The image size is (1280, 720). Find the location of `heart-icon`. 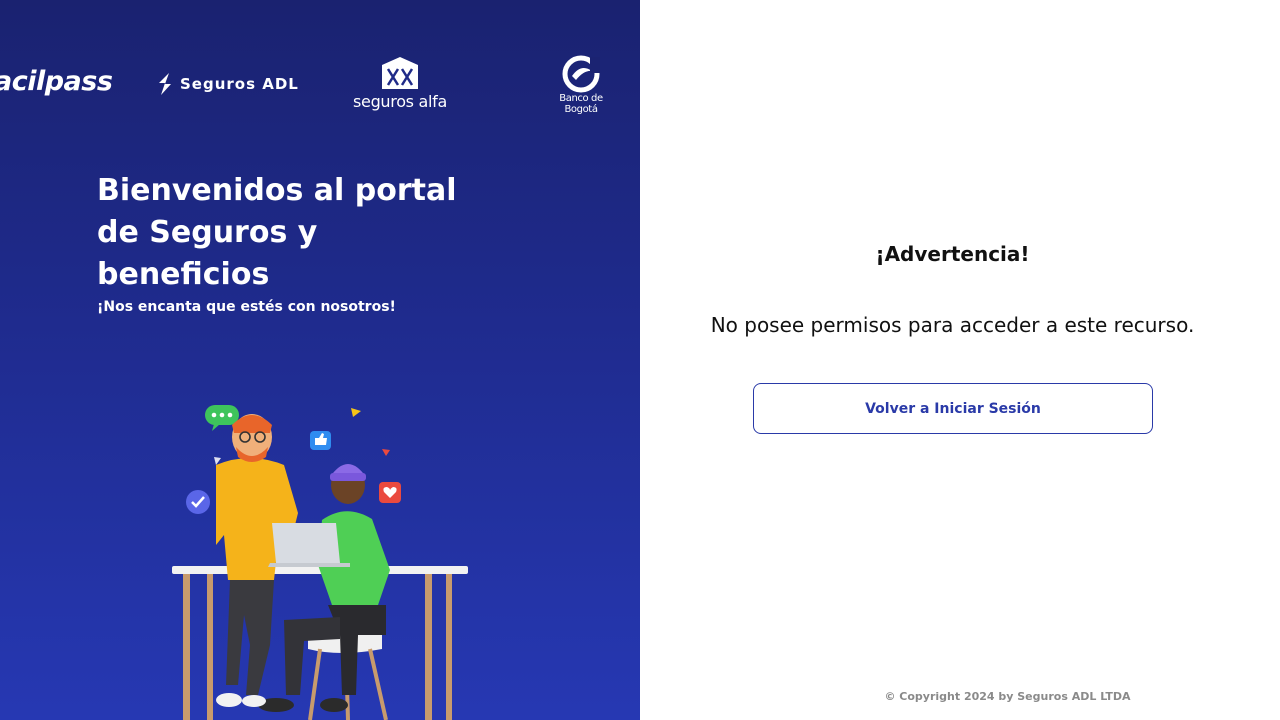

heart-icon is located at coordinates (390, 492).